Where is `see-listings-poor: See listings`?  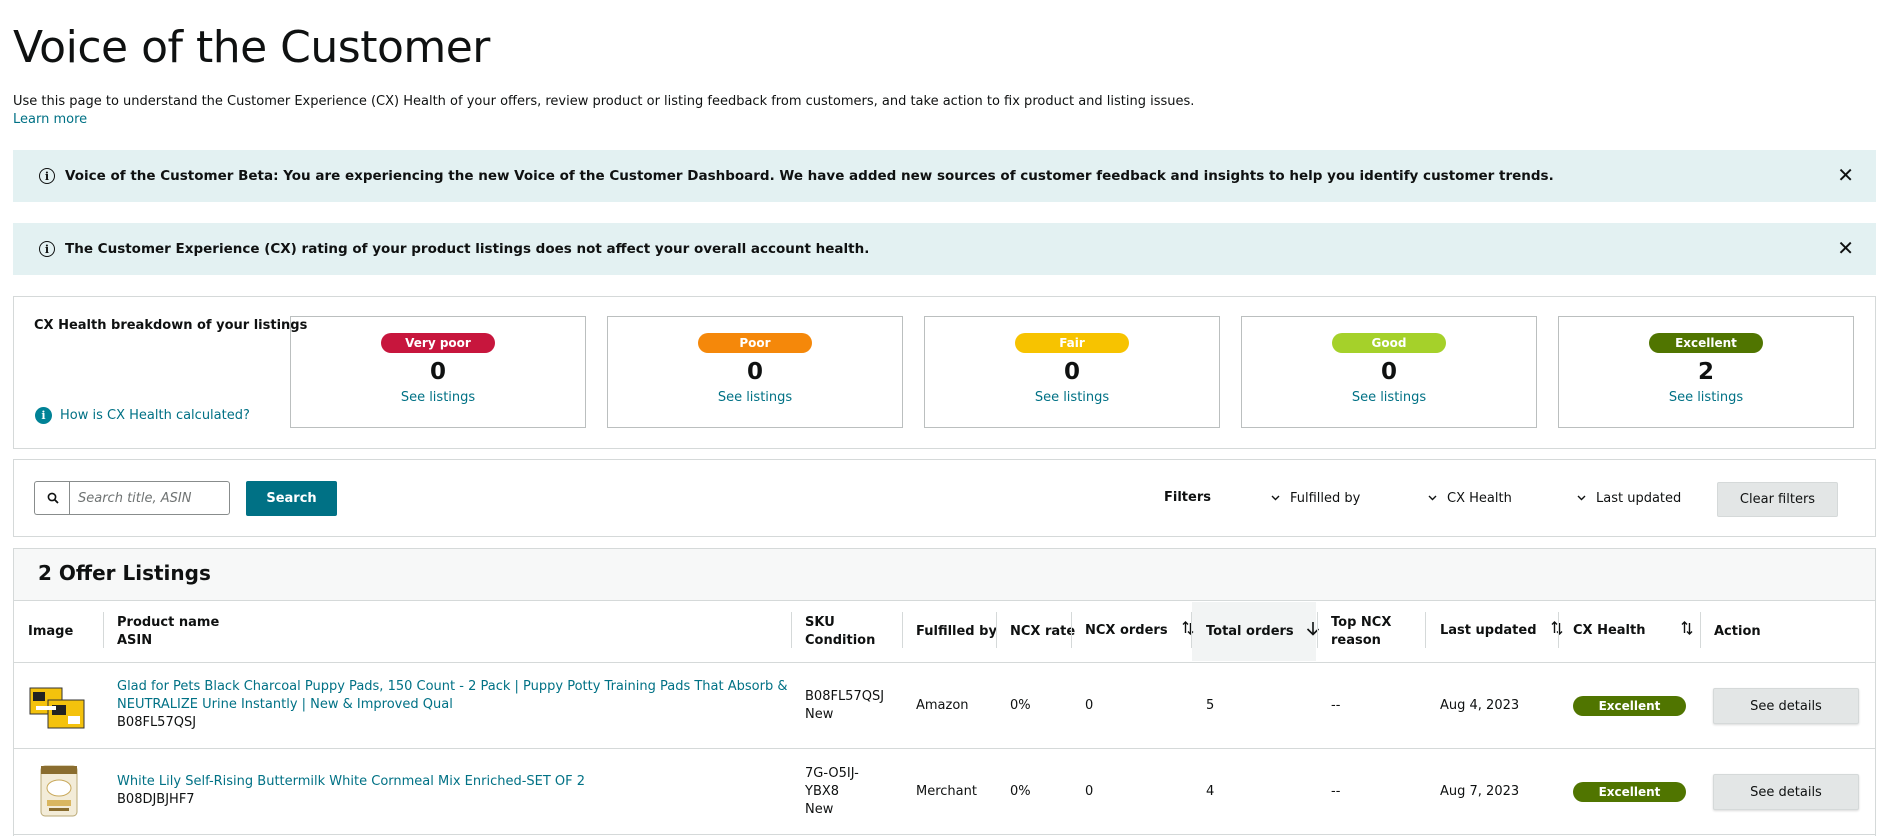 see-listings-poor: See listings is located at coordinates (755, 397).